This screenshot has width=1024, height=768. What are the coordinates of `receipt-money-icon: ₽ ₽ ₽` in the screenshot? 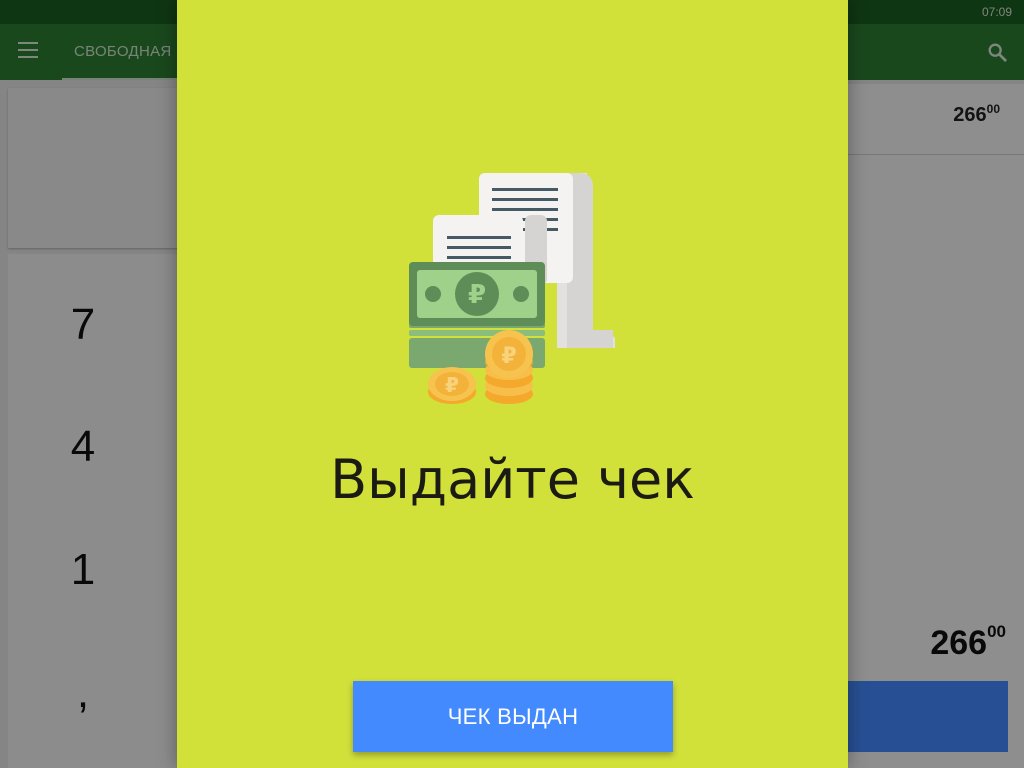 It's located at (512, 288).